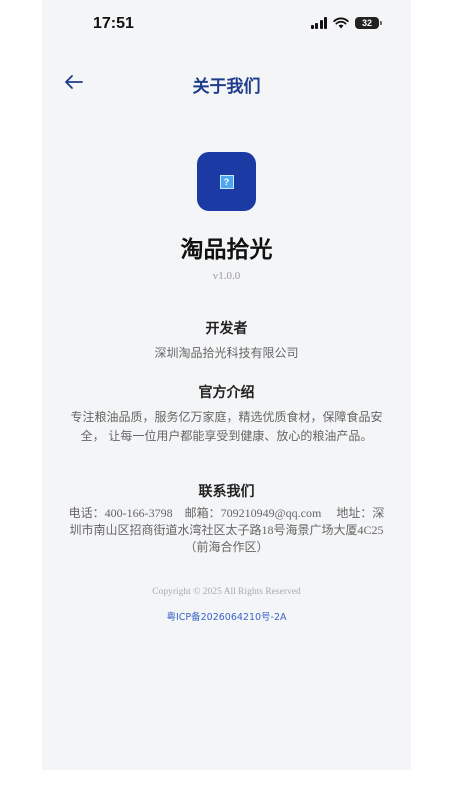 This screenshot has height=800, width=450. I want to click on battery-icon: 32, so click(368, 23).